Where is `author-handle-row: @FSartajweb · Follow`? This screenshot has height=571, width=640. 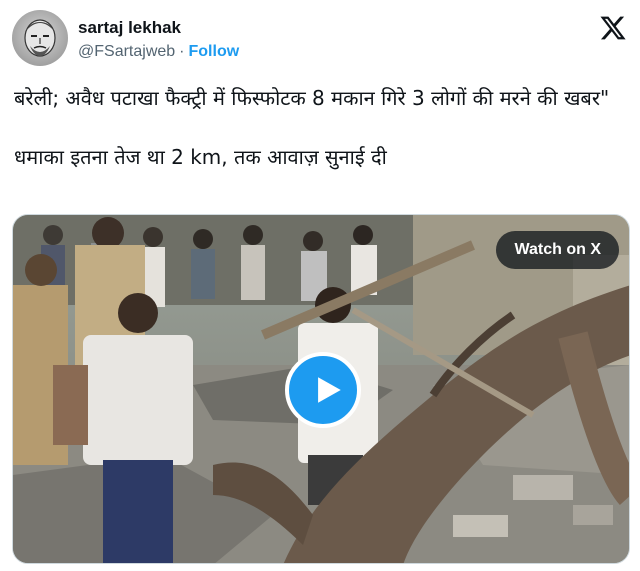 author-handle-row: @FSartajweb · Follow is located at coordinates (158, 52).